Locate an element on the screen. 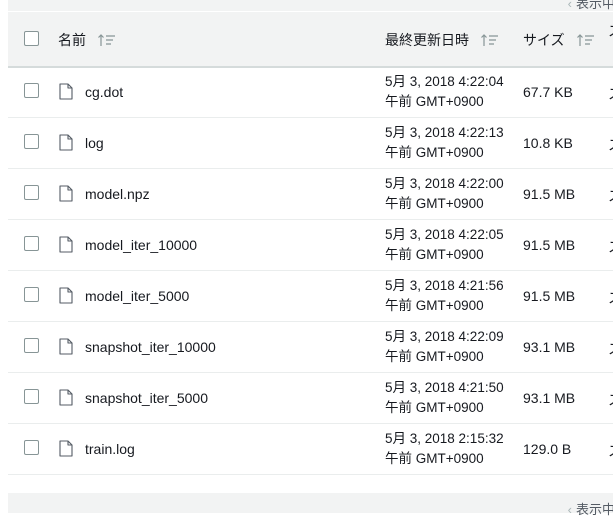  bottom-pagination-bar: ‹ 表示中 is located at coordinates (310, 505).